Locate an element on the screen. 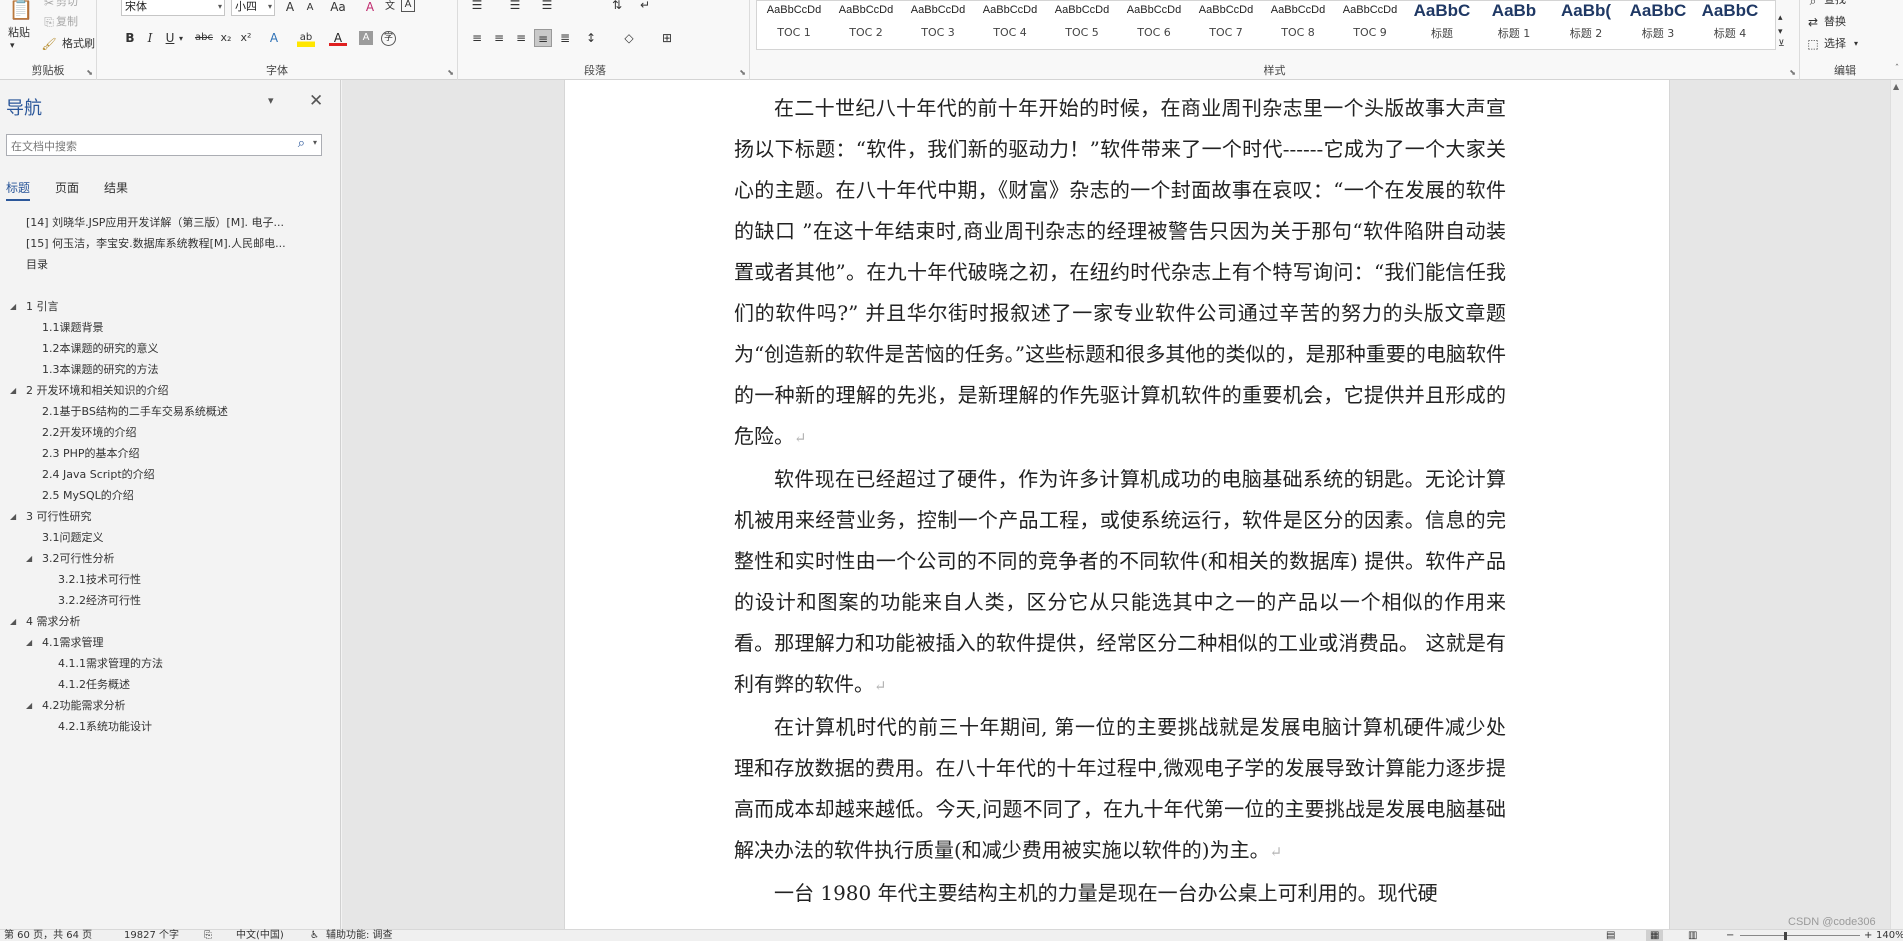 The height and width of the screenshot is (941, 1903). text-effect-icon: A is located at coordinates (274, 38).